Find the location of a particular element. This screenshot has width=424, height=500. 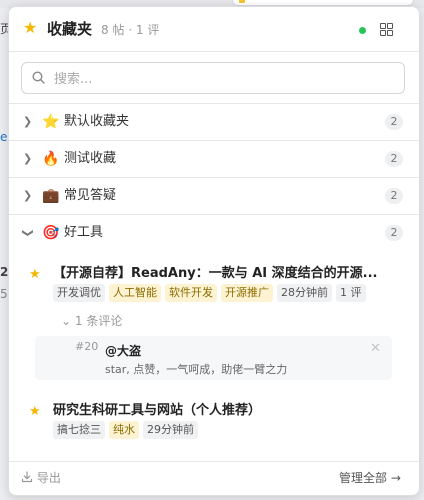

close-icon: ✕ is located at coordinates (375, 349).